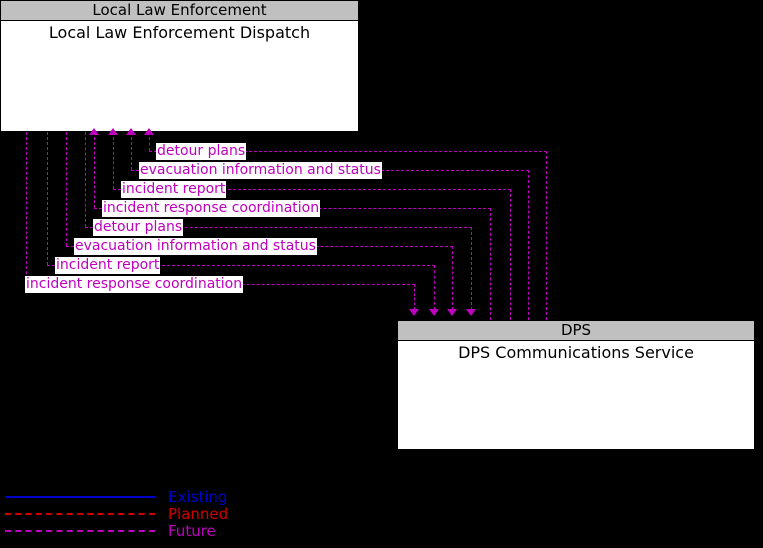 This screenshot has width=763, height=548. Describe the element at coordinates (85, 179) in the screenshot. I see `flow-line-5-vertical-left` at that location.